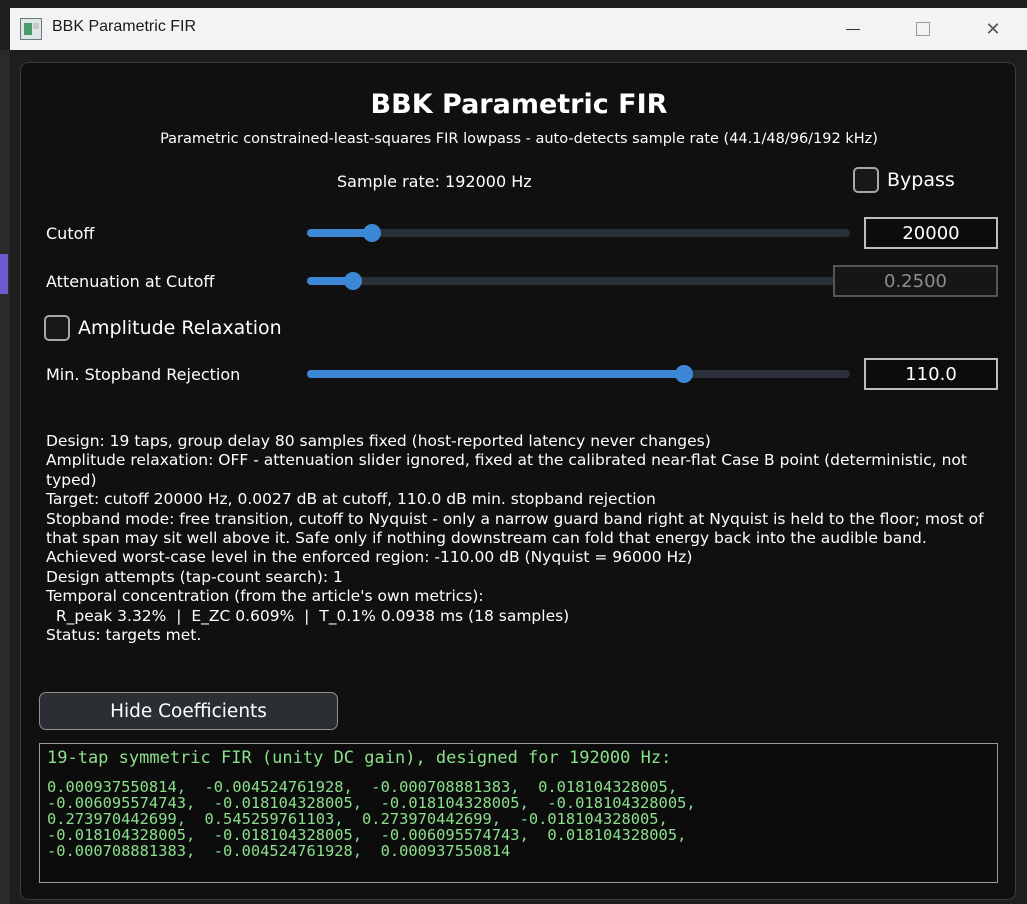  I want to click on minimize-button, so click(853, 29).